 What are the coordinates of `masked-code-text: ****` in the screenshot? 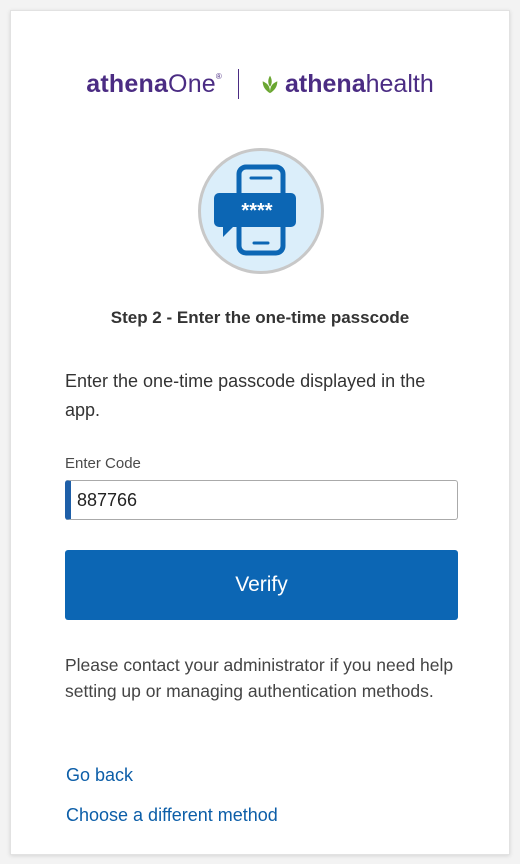 It's located at (256, 211).